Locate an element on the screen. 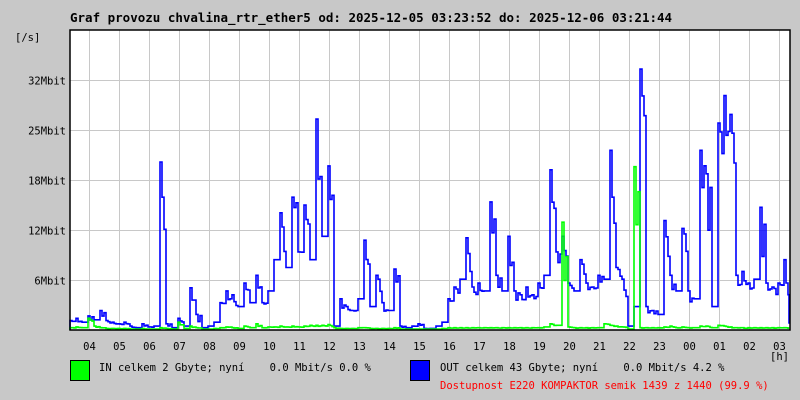 This screenshot has height=400, width=800. y-tick-labels: 6Mbit 12Mbit 18Mbit 25Mbit 32Mbit is located at coordinates (47, 182).